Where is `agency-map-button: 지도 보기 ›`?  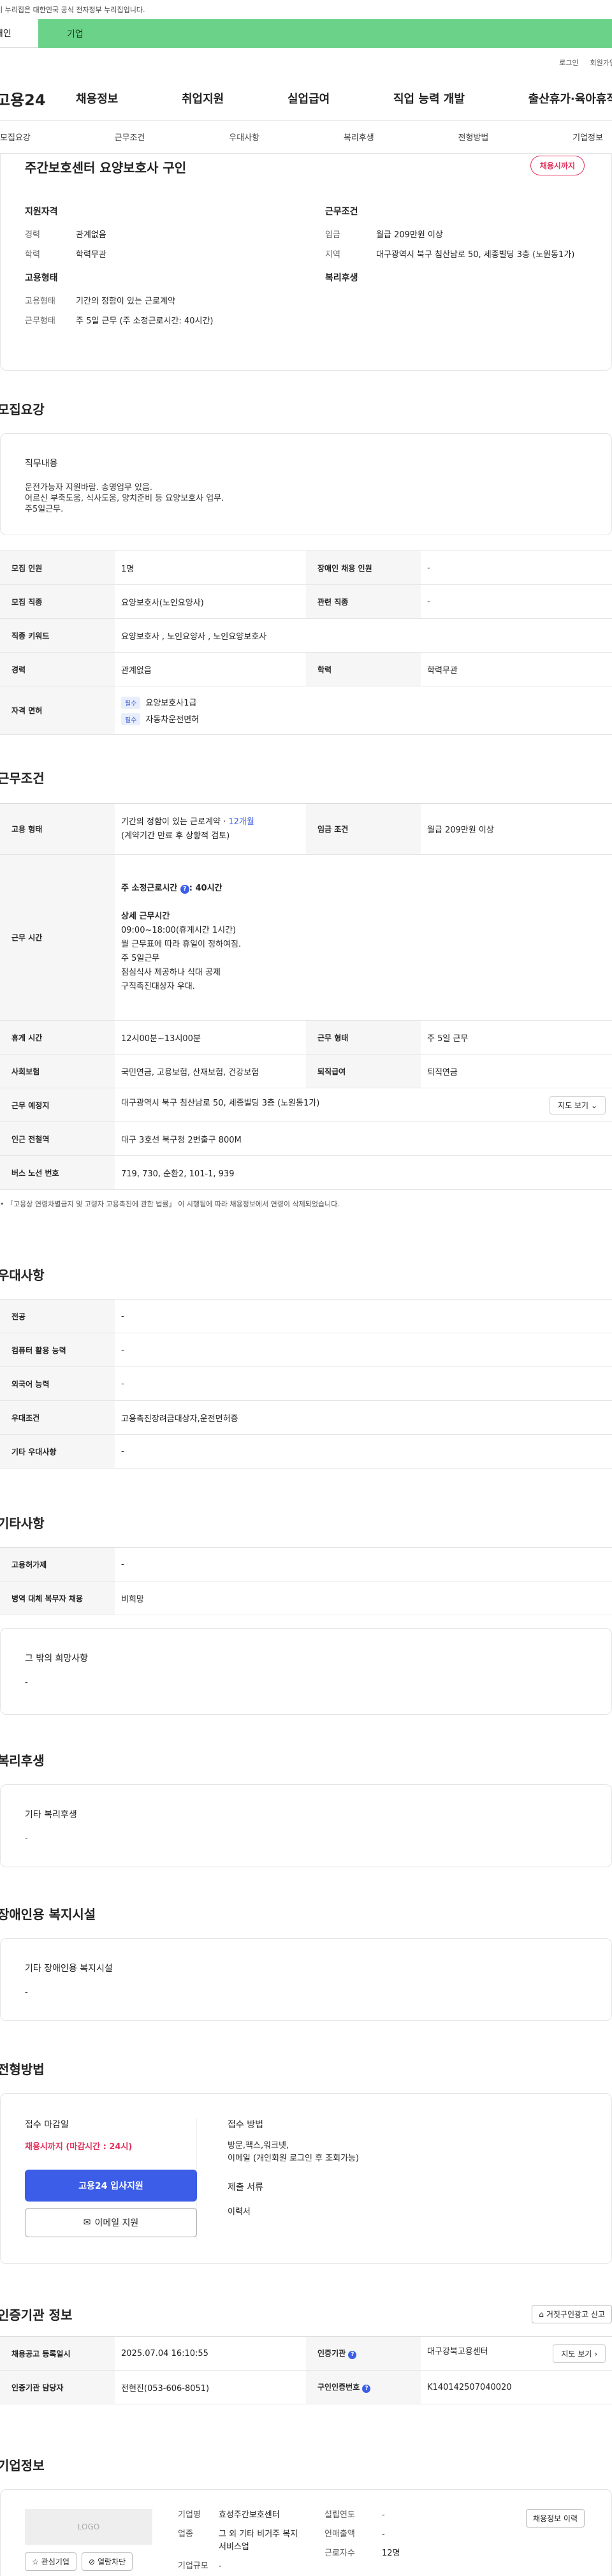 agency-map-button: 지도 보기 › is located at coordinates (579, 2353).